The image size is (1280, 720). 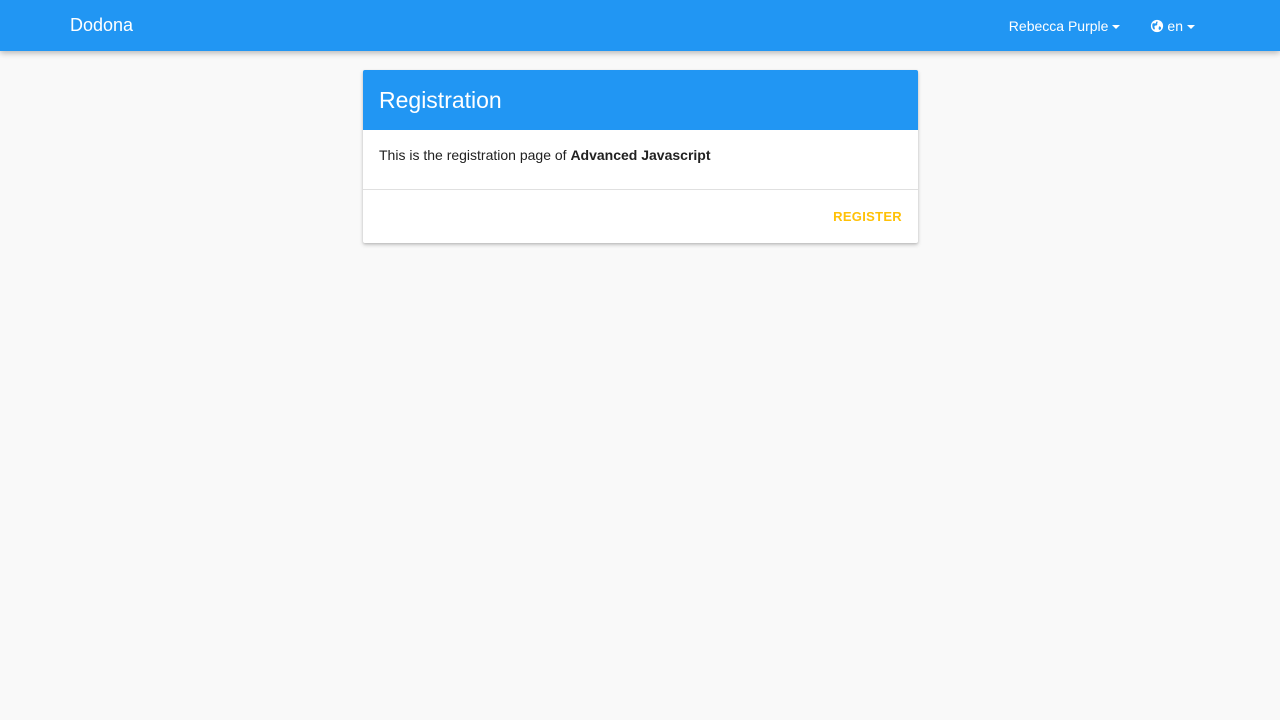 I want to click on card-header: Registration, so click(x=640, y=100).